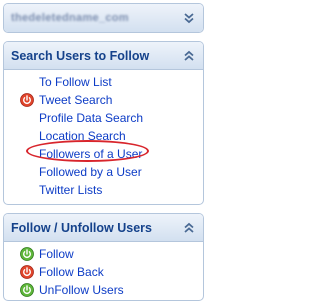 The height and width of the screenshot is (305, 320). What do you see at coordinates (91, 154) in the screenshot?
I see `menu-item-label: Followers of a User` at bounding box center [91, 154].